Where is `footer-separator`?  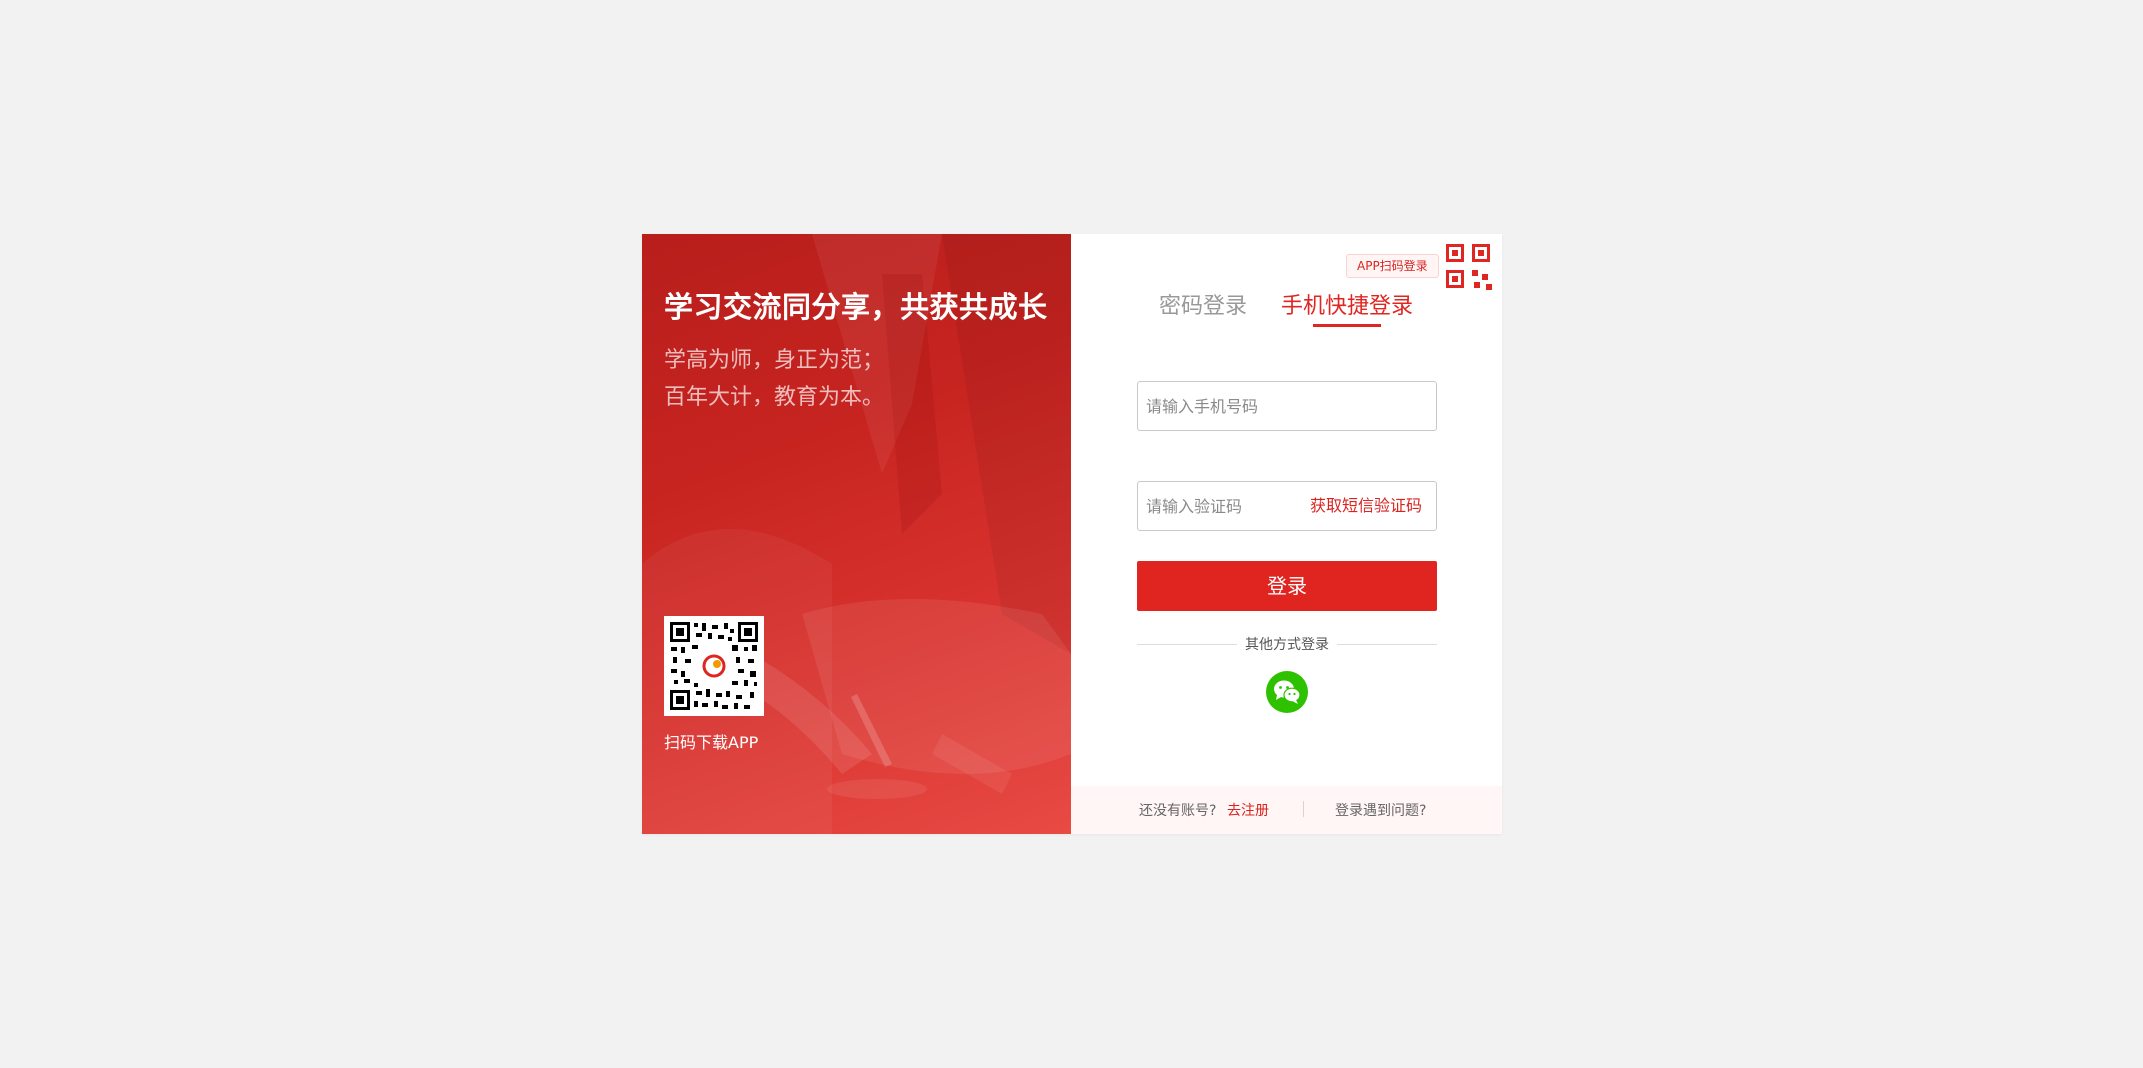 footer-separator is located at coordinates (1303, 809).